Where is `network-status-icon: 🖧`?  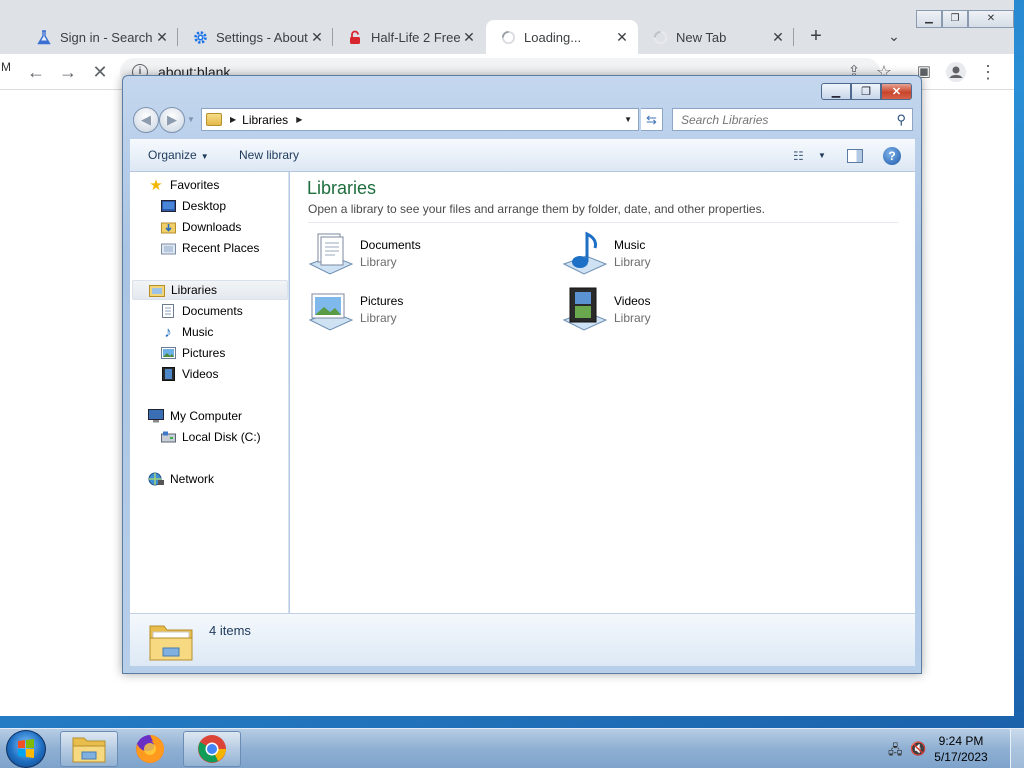
network-status-icon: 🖧 is located at coordinates (895, 752).